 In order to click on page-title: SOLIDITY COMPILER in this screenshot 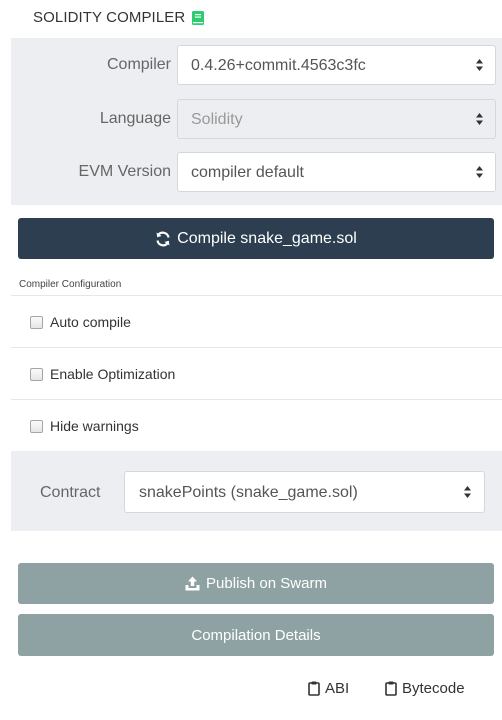, I will do `click(109, 17)`.